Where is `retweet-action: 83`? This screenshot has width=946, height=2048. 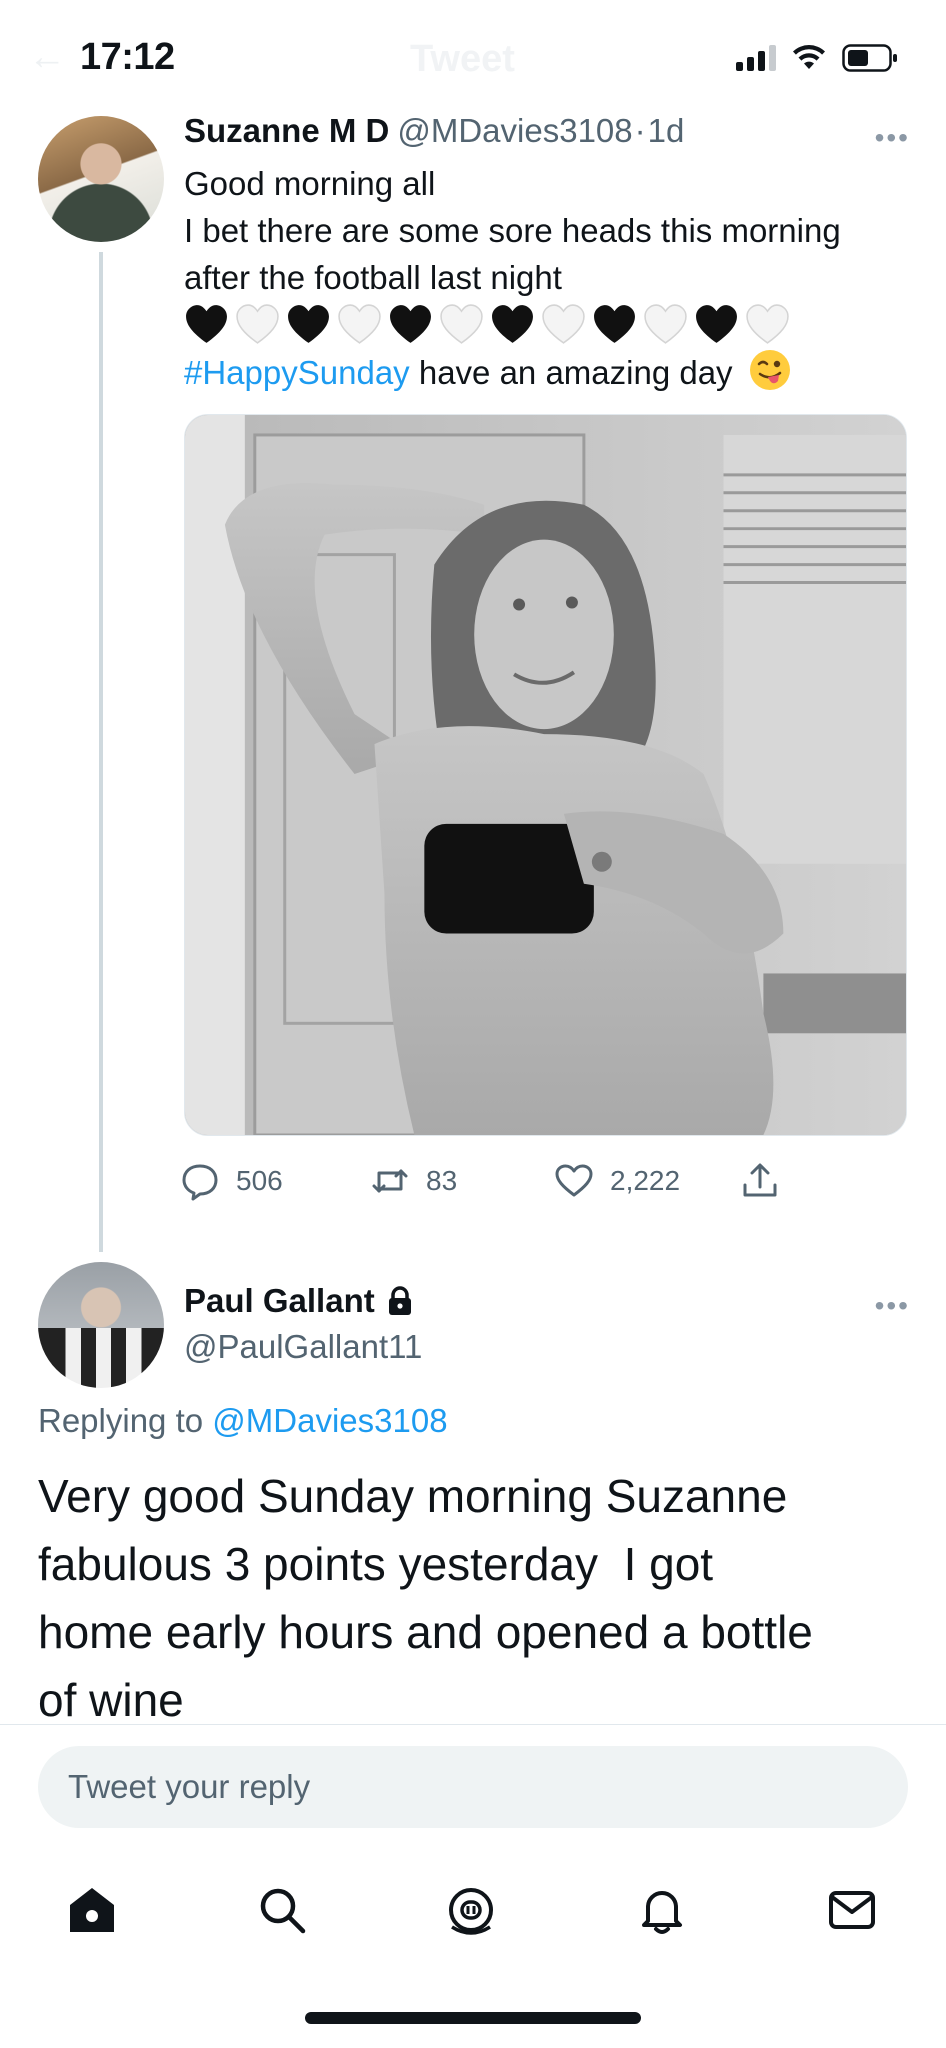 retweet-action: 83 is located at coordinates (413, 1181).